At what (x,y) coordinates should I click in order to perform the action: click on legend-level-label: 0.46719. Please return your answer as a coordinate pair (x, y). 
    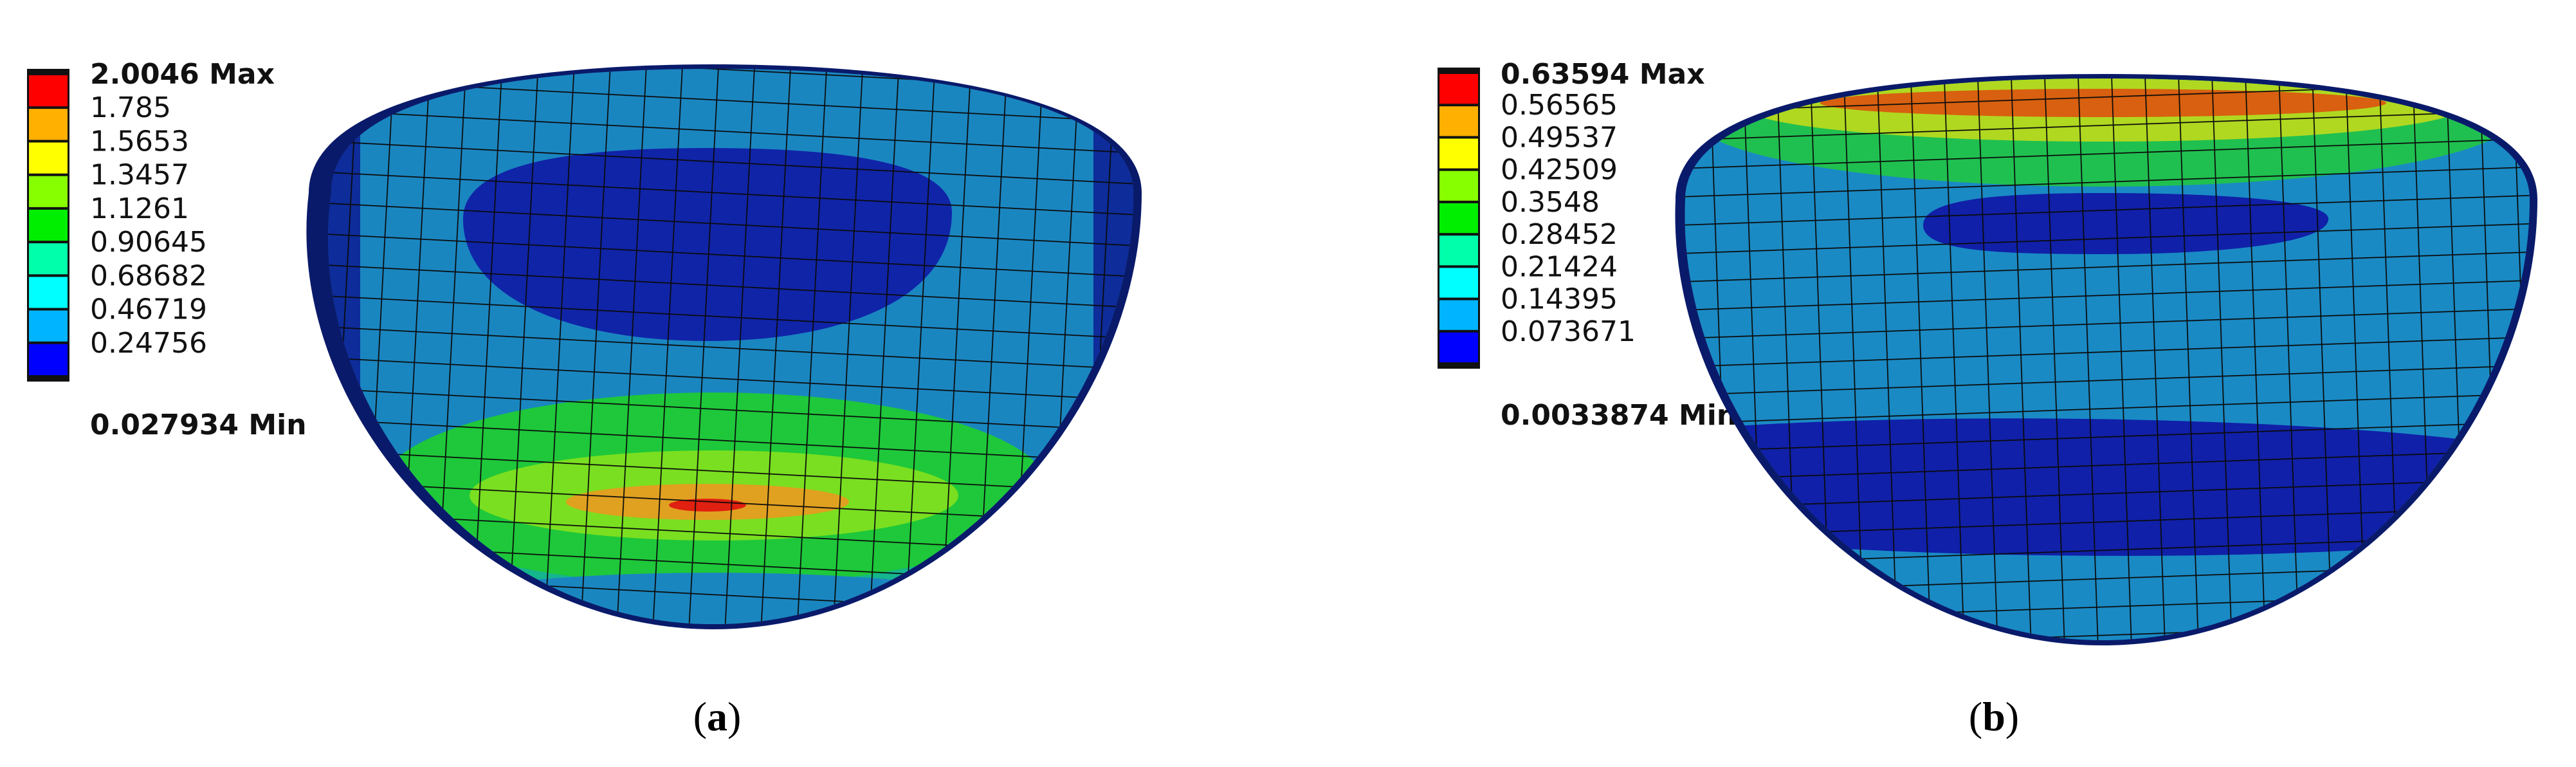
    Looking at the image, I should click on (148, 309).